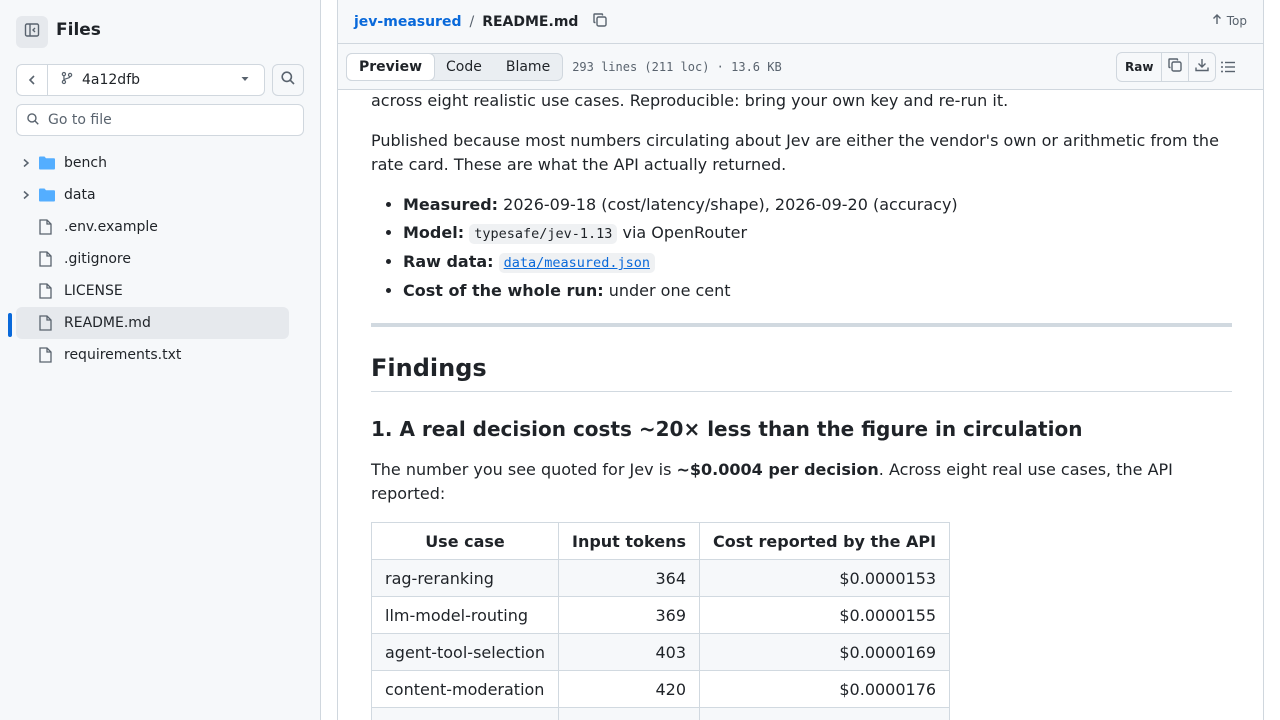  Describe the element at coordinates (817, 233) in the screenshot. I see `list-item: Model: typesafe/jev-1.13 via OpenRouter` at that location.